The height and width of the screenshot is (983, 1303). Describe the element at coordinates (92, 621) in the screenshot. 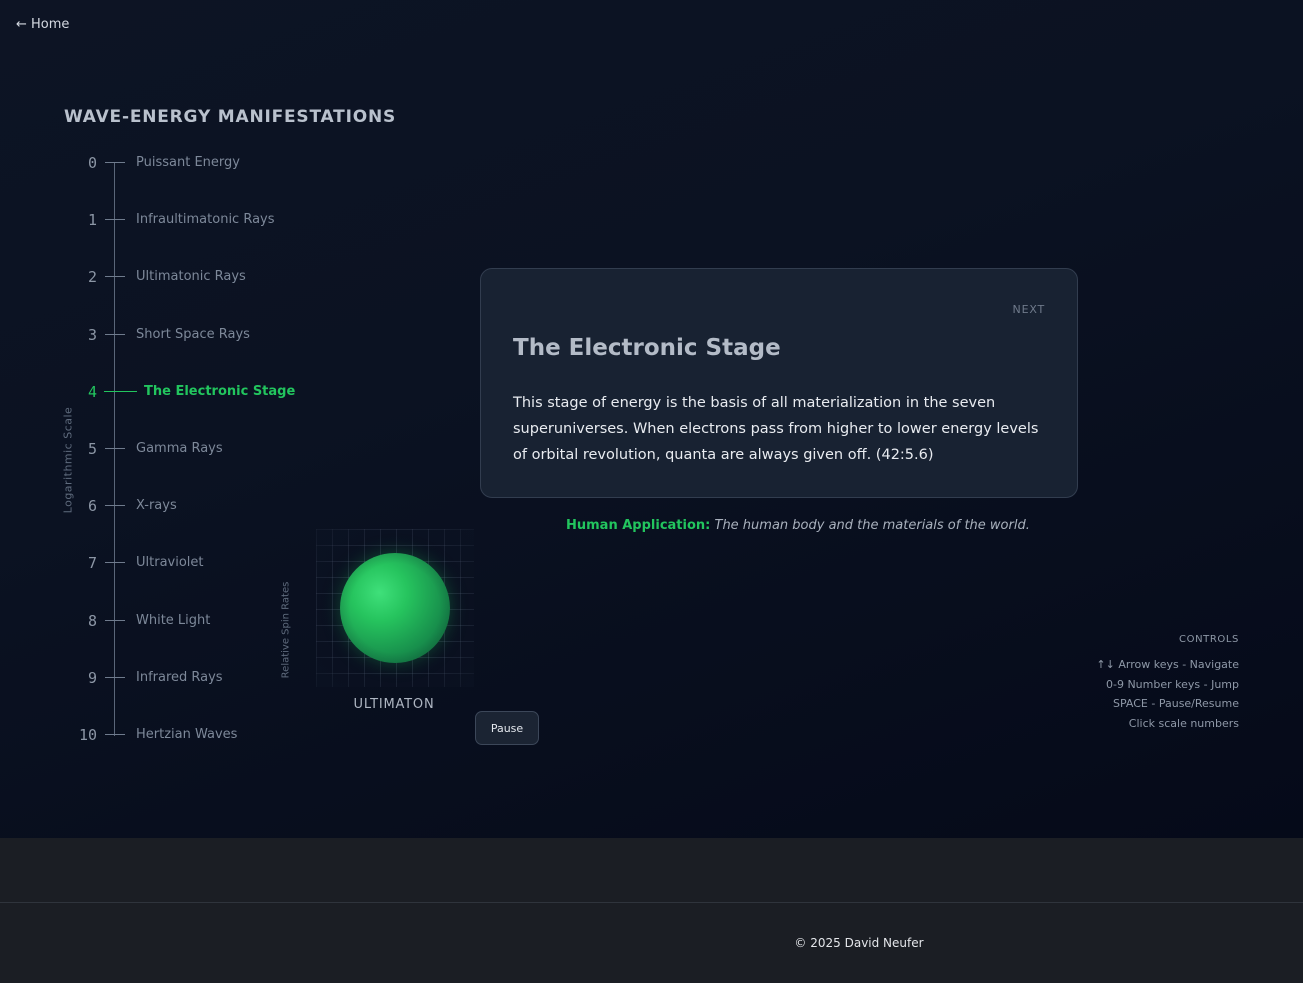

I see `scale-number: 8` at that location.